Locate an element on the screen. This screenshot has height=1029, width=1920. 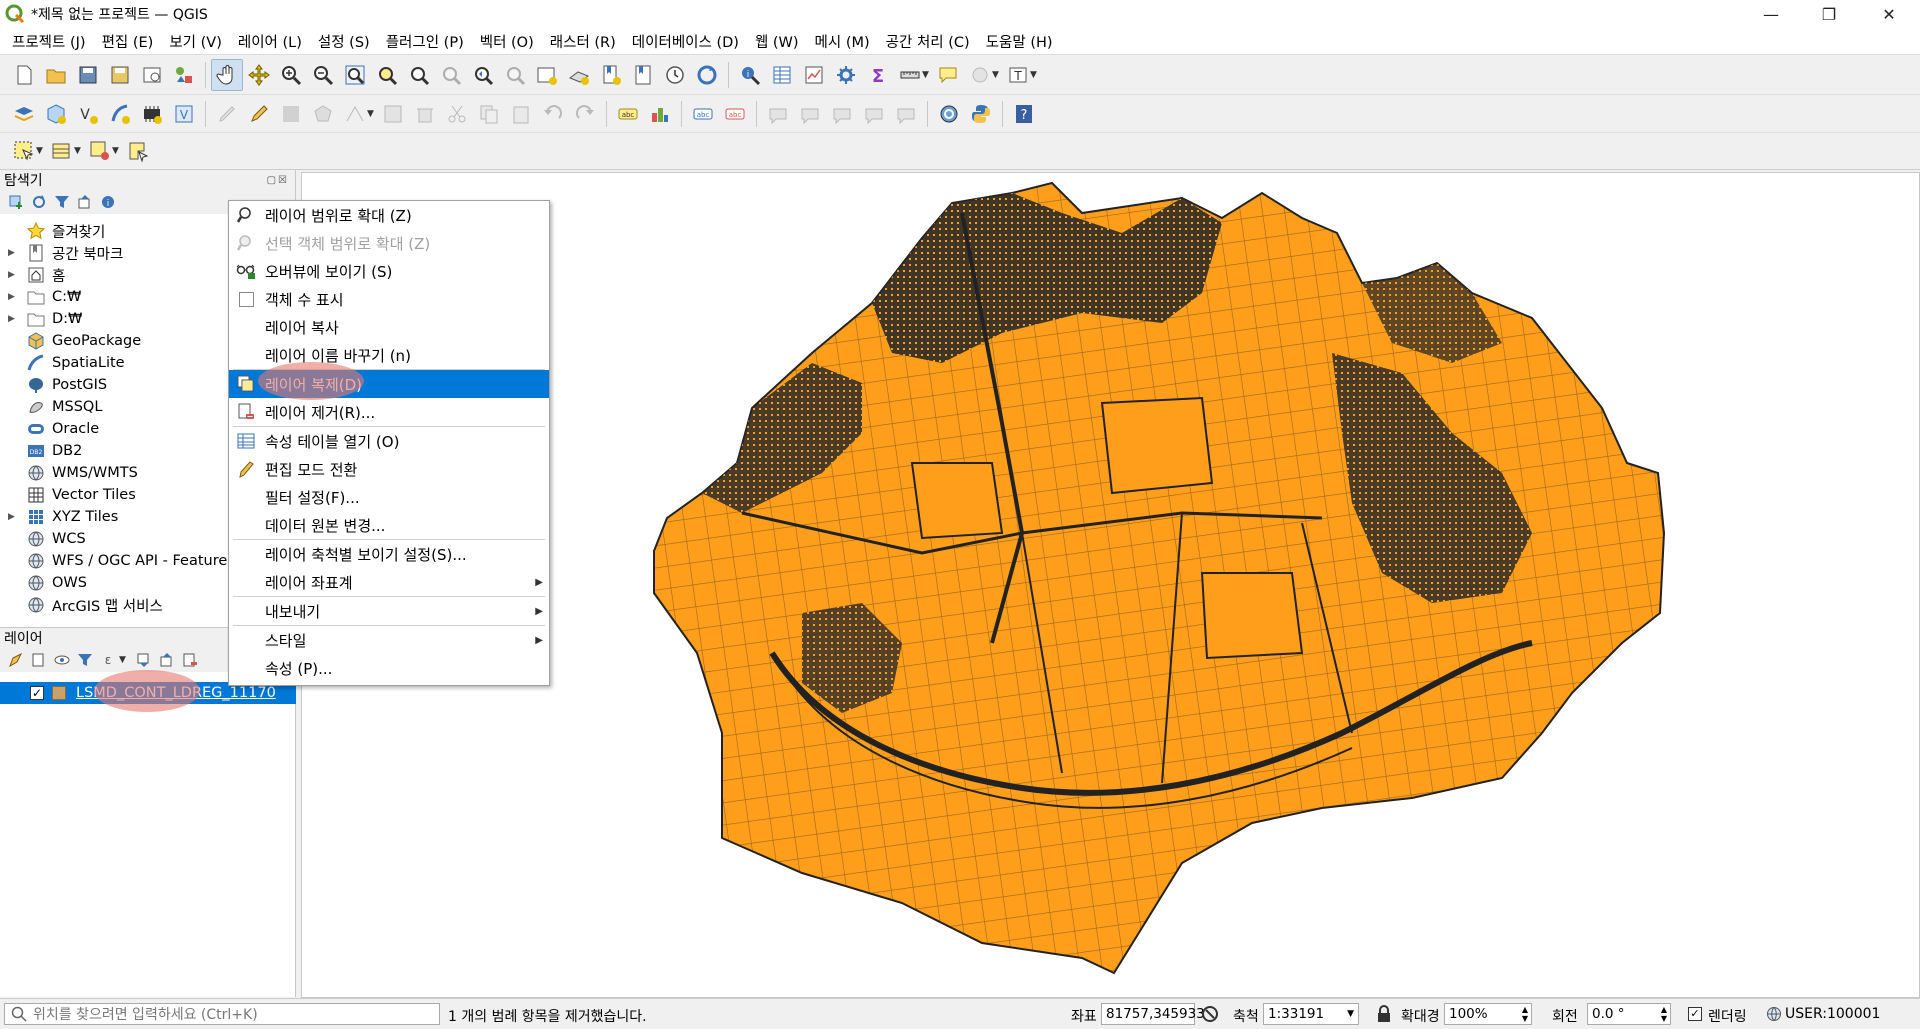
panel-float-close-icon: ▢☒ is located at coordinates (278, 180).